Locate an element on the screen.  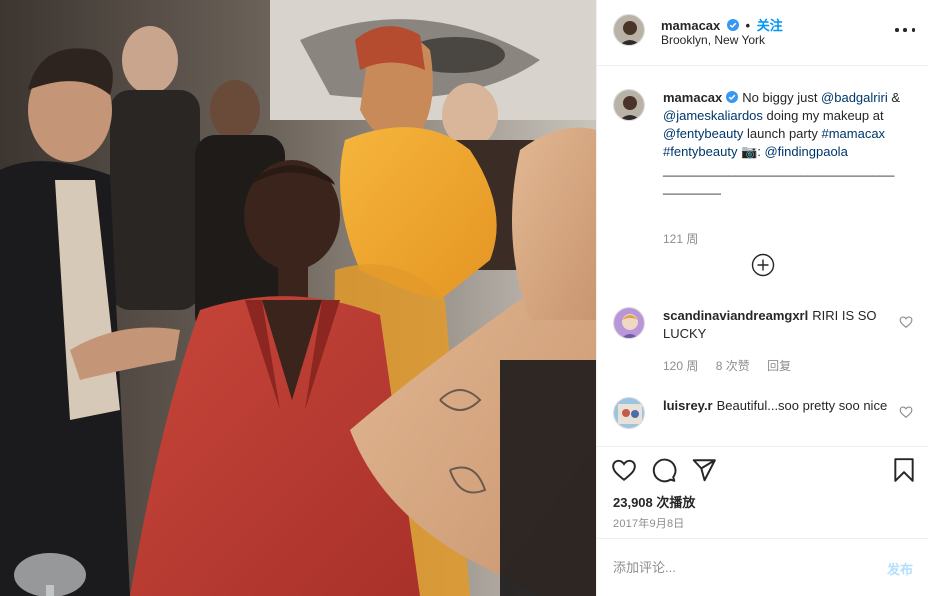
comment-username: luisrey.r is located at coordinates (688, 405).